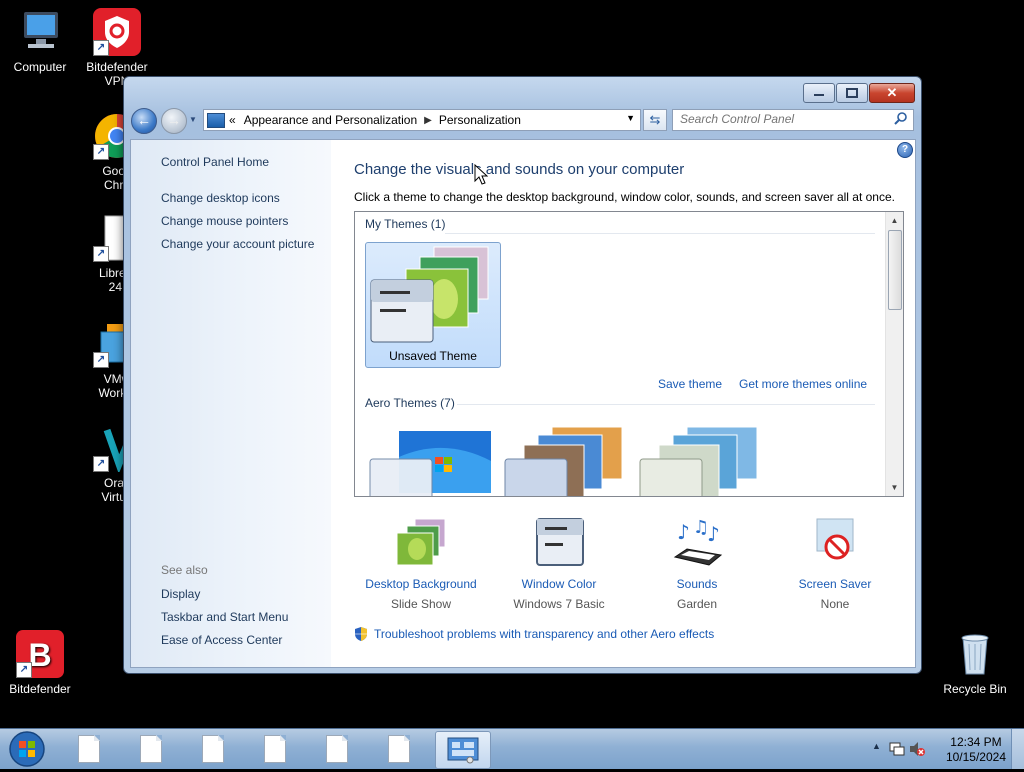 The image size is (1024, 772). What do you see at coordinates (184, 570) in the screenshot?
I see `see-also-heading: See also` at bounding box center [184, 570].